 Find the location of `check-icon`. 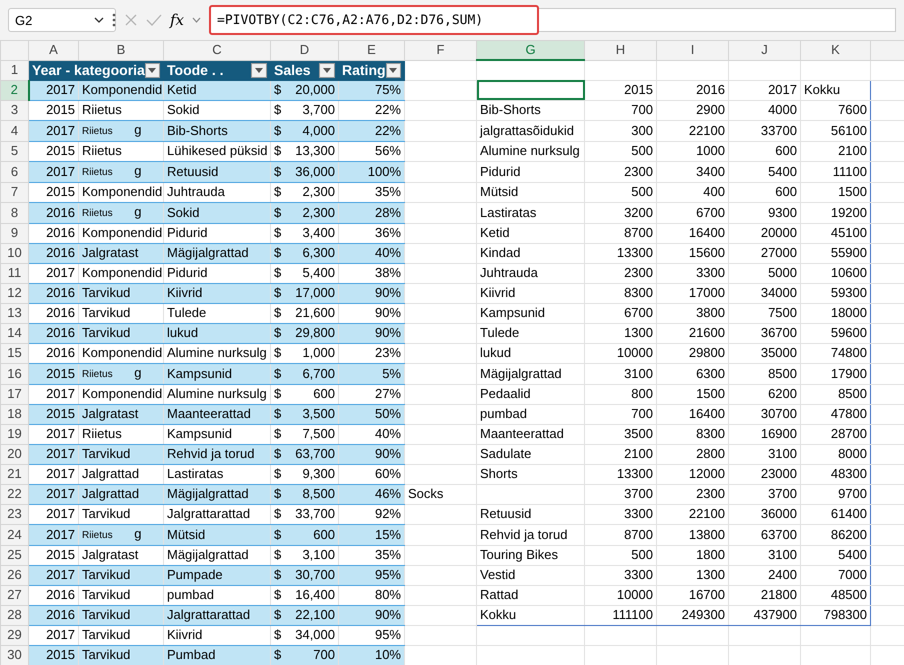

check-icon is located at coordinates (154, 20).